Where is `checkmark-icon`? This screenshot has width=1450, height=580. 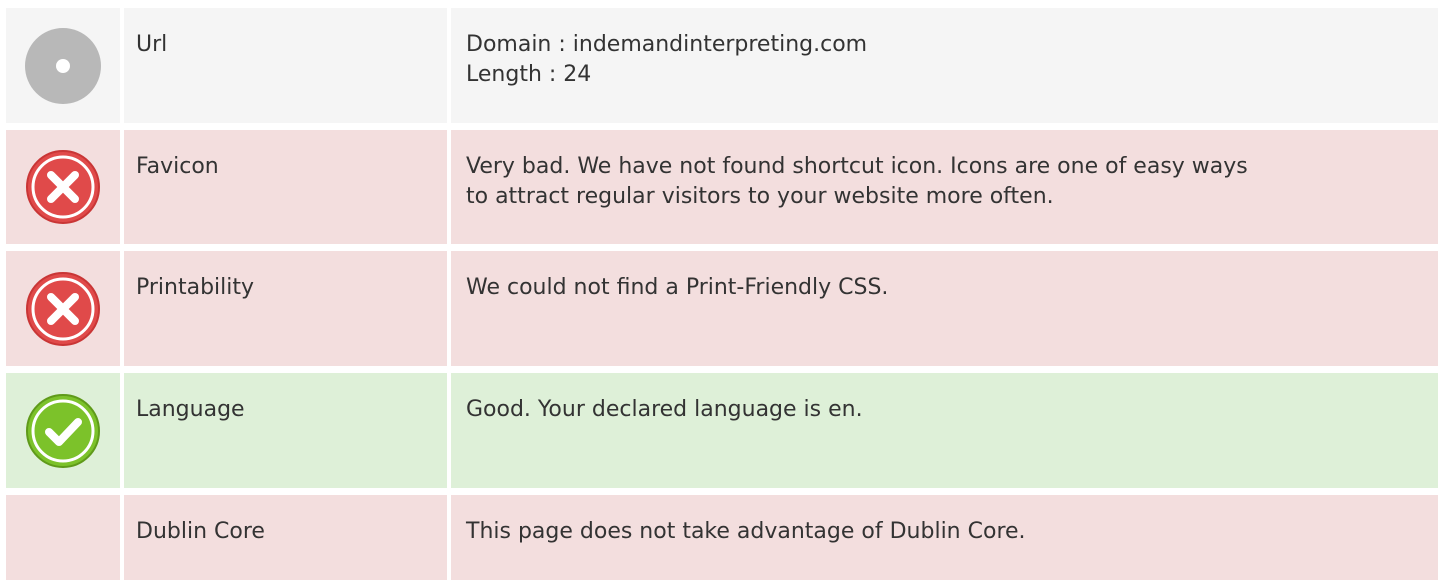
checkmark-icon is located at coordinates (63, 431).